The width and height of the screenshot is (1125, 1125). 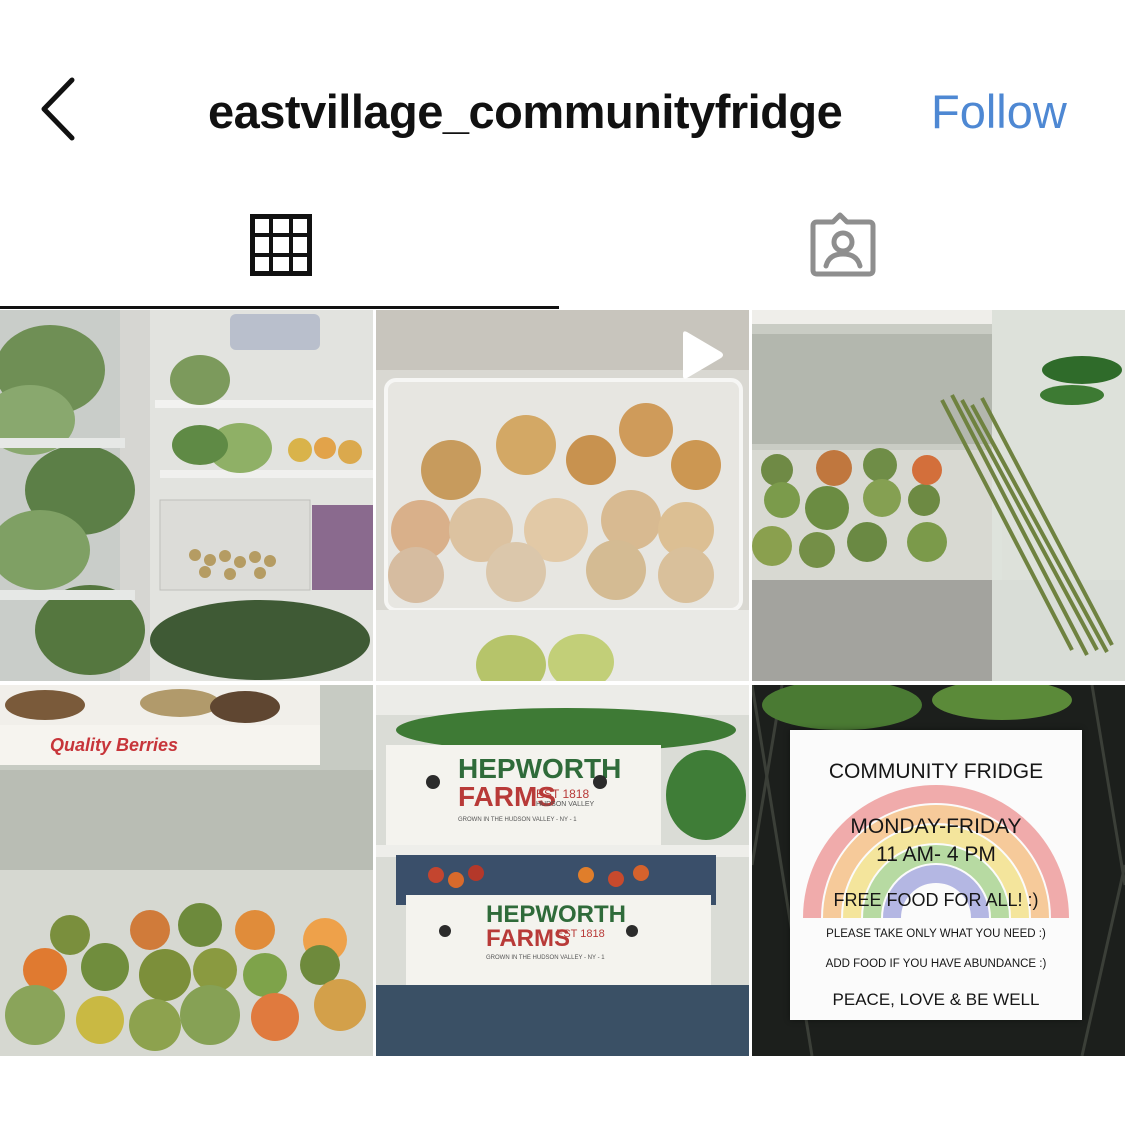 I want to click on tab-posts-grid, so click(x=281, y=248).